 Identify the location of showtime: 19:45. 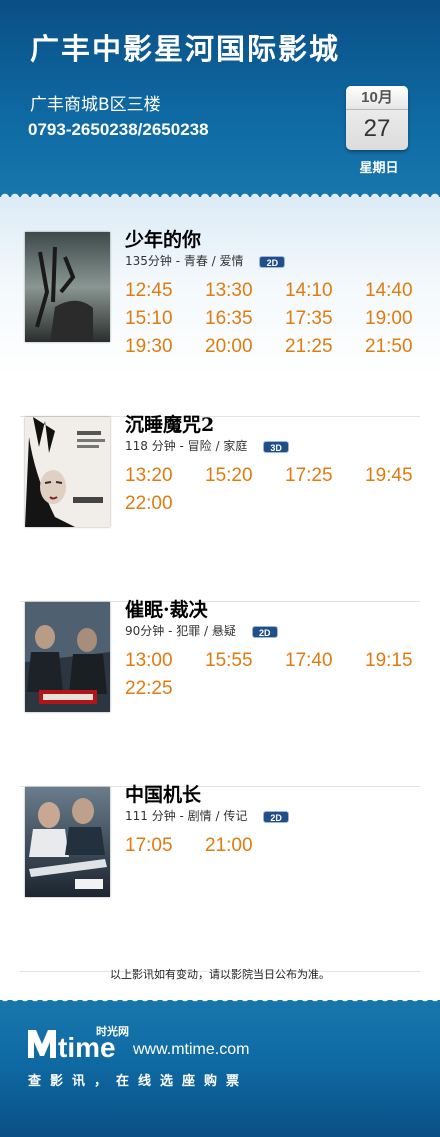
(400, 476).